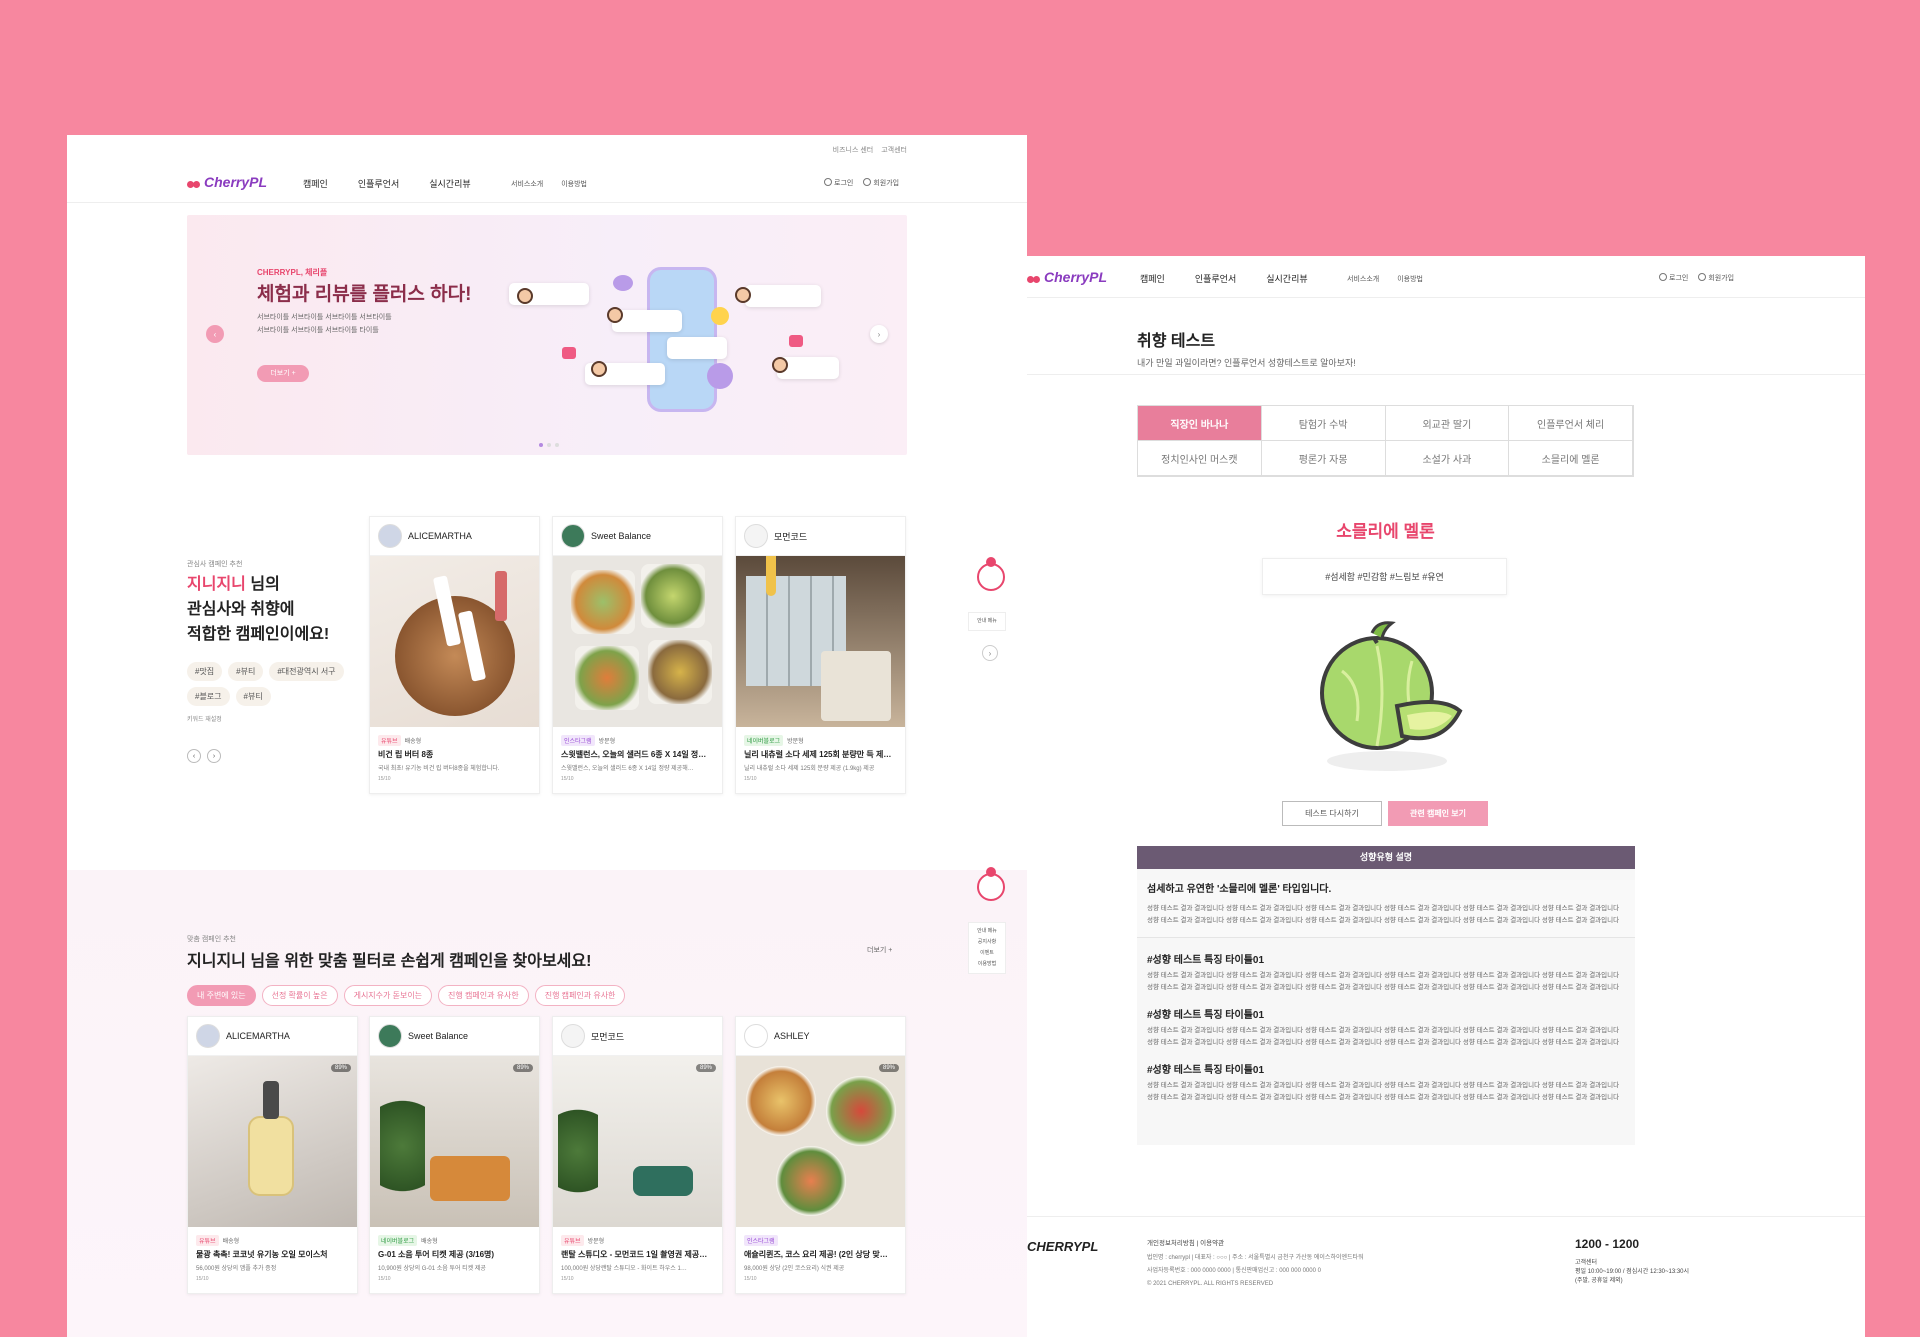  Describe the element at coordinates (283, 373) in the screenshot. I see `banner-more-button: 더보기 +` at that location.